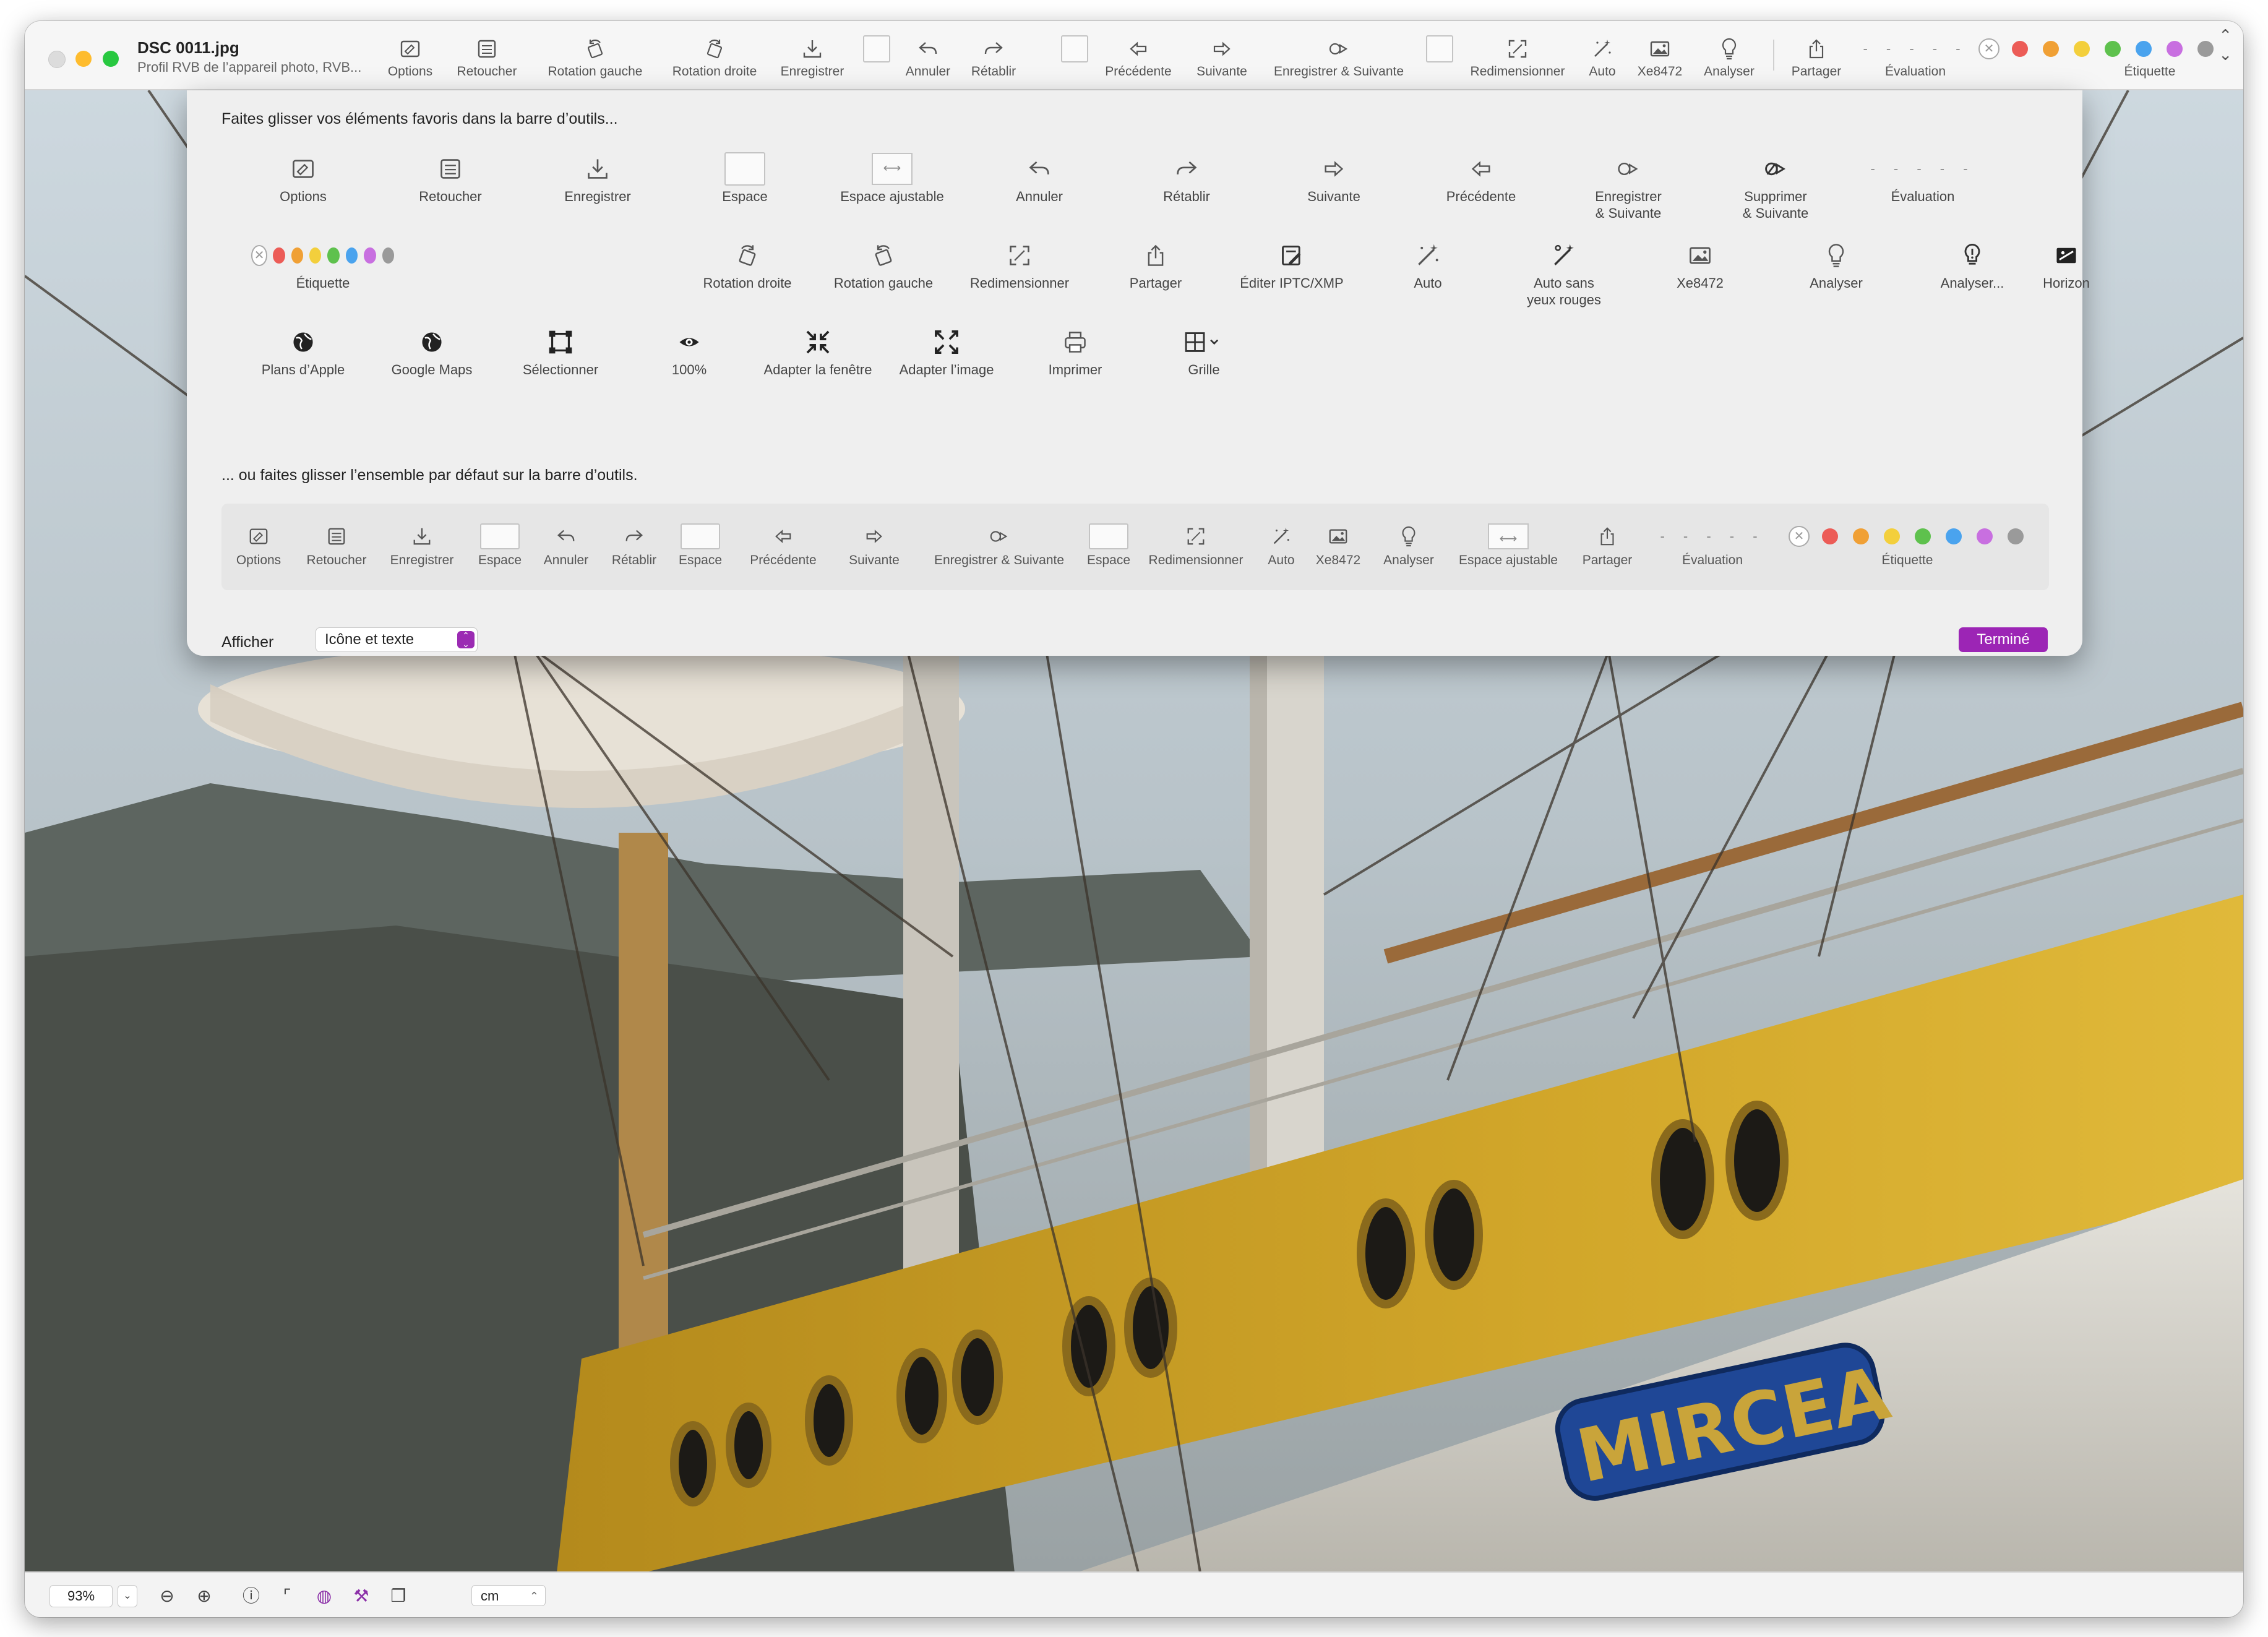 The height and width of the screenshot is (1637, 2268). What do you see at coordinates (1915, 60) in the screenshot?
I see `toolbar-rating-control: - - - - - Évaluation` at bounding box center [1915, 60].